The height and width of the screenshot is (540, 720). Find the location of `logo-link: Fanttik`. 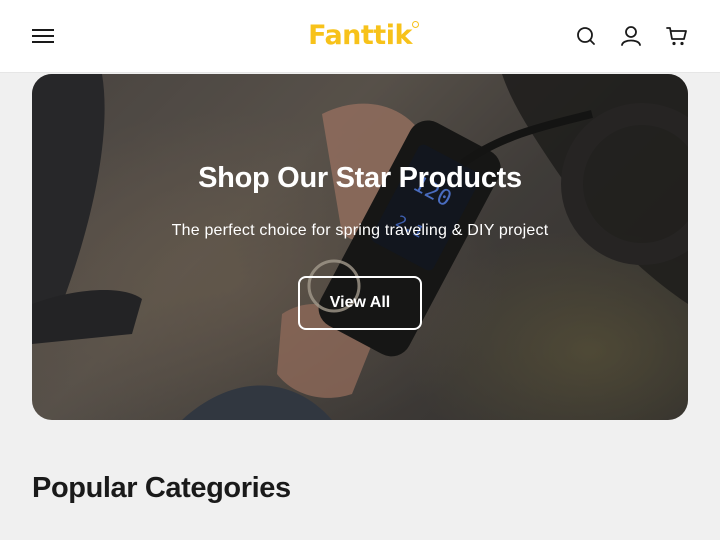

logo-link: Fanttik is located at coordinates (360, 36).